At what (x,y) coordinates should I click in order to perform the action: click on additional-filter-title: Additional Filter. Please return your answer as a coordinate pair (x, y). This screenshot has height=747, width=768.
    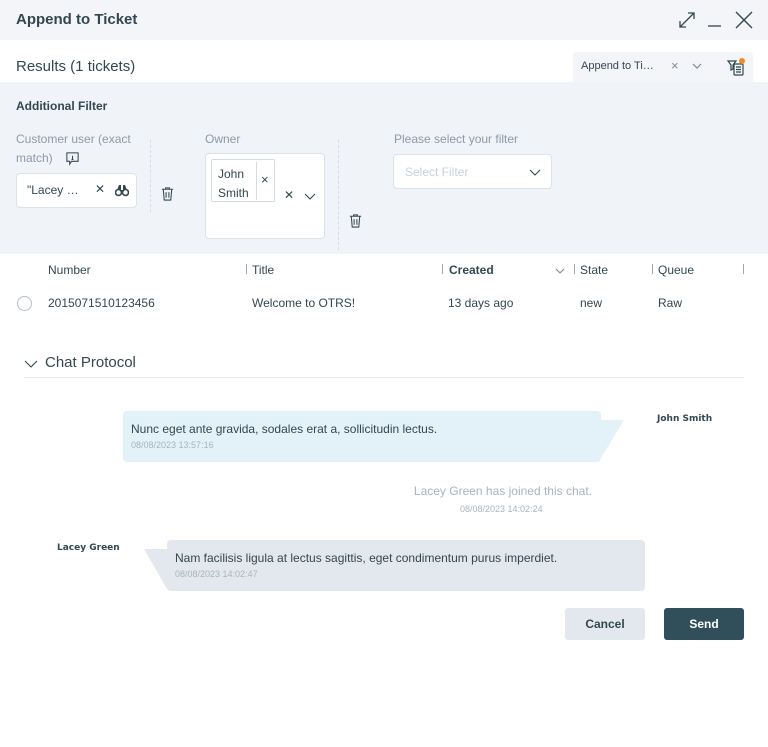
    Looking at the image, I should click on (62, 106).